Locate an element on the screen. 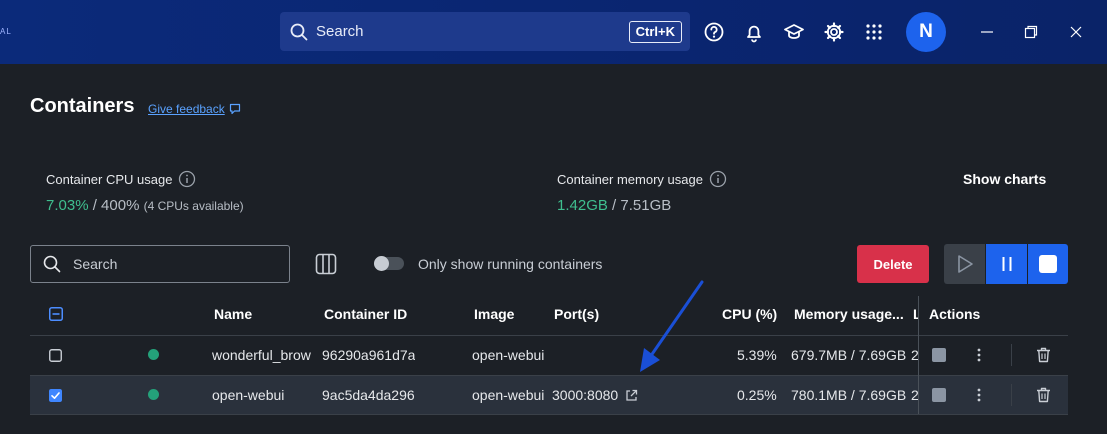 Image resolution: width=1107 pixels, height=434 pixels. show-charts-button: Show charts is located at coordinates (1004, 179).